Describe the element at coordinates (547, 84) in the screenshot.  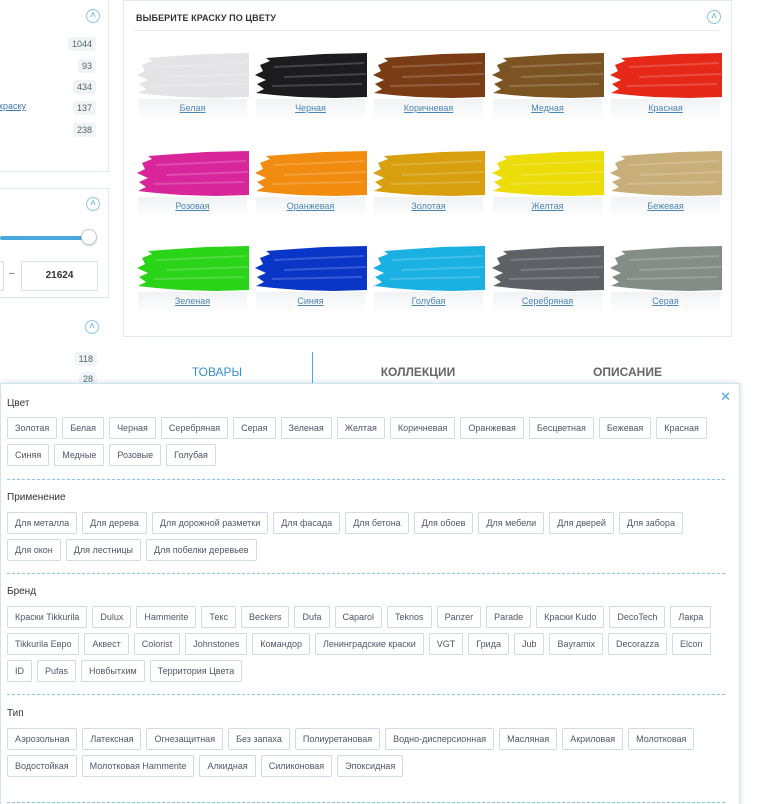
I see `color-swatch: Медная` at that location.